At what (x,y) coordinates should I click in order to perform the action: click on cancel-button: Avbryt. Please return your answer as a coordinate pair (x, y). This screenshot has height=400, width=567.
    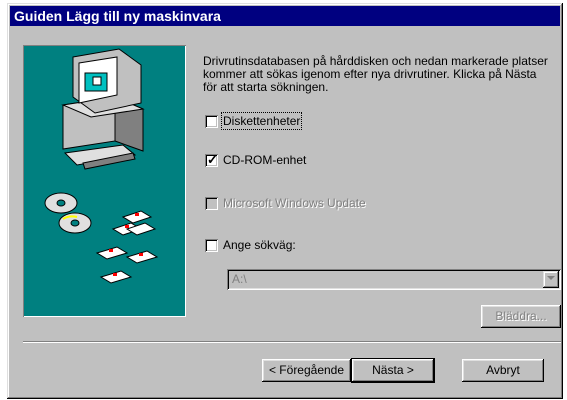
    Looking at the image, I should click on (503, 370).